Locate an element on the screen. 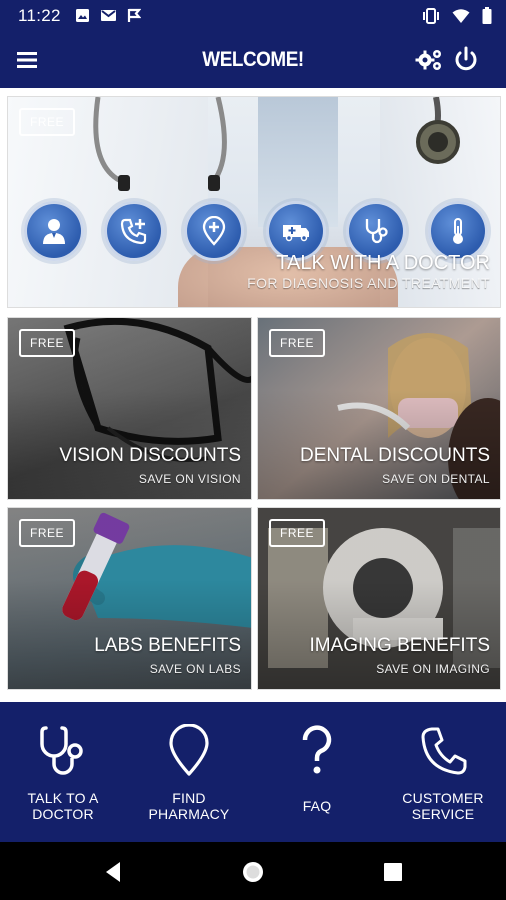  nav-faq: FAQ is located at coordinates (317, 772).